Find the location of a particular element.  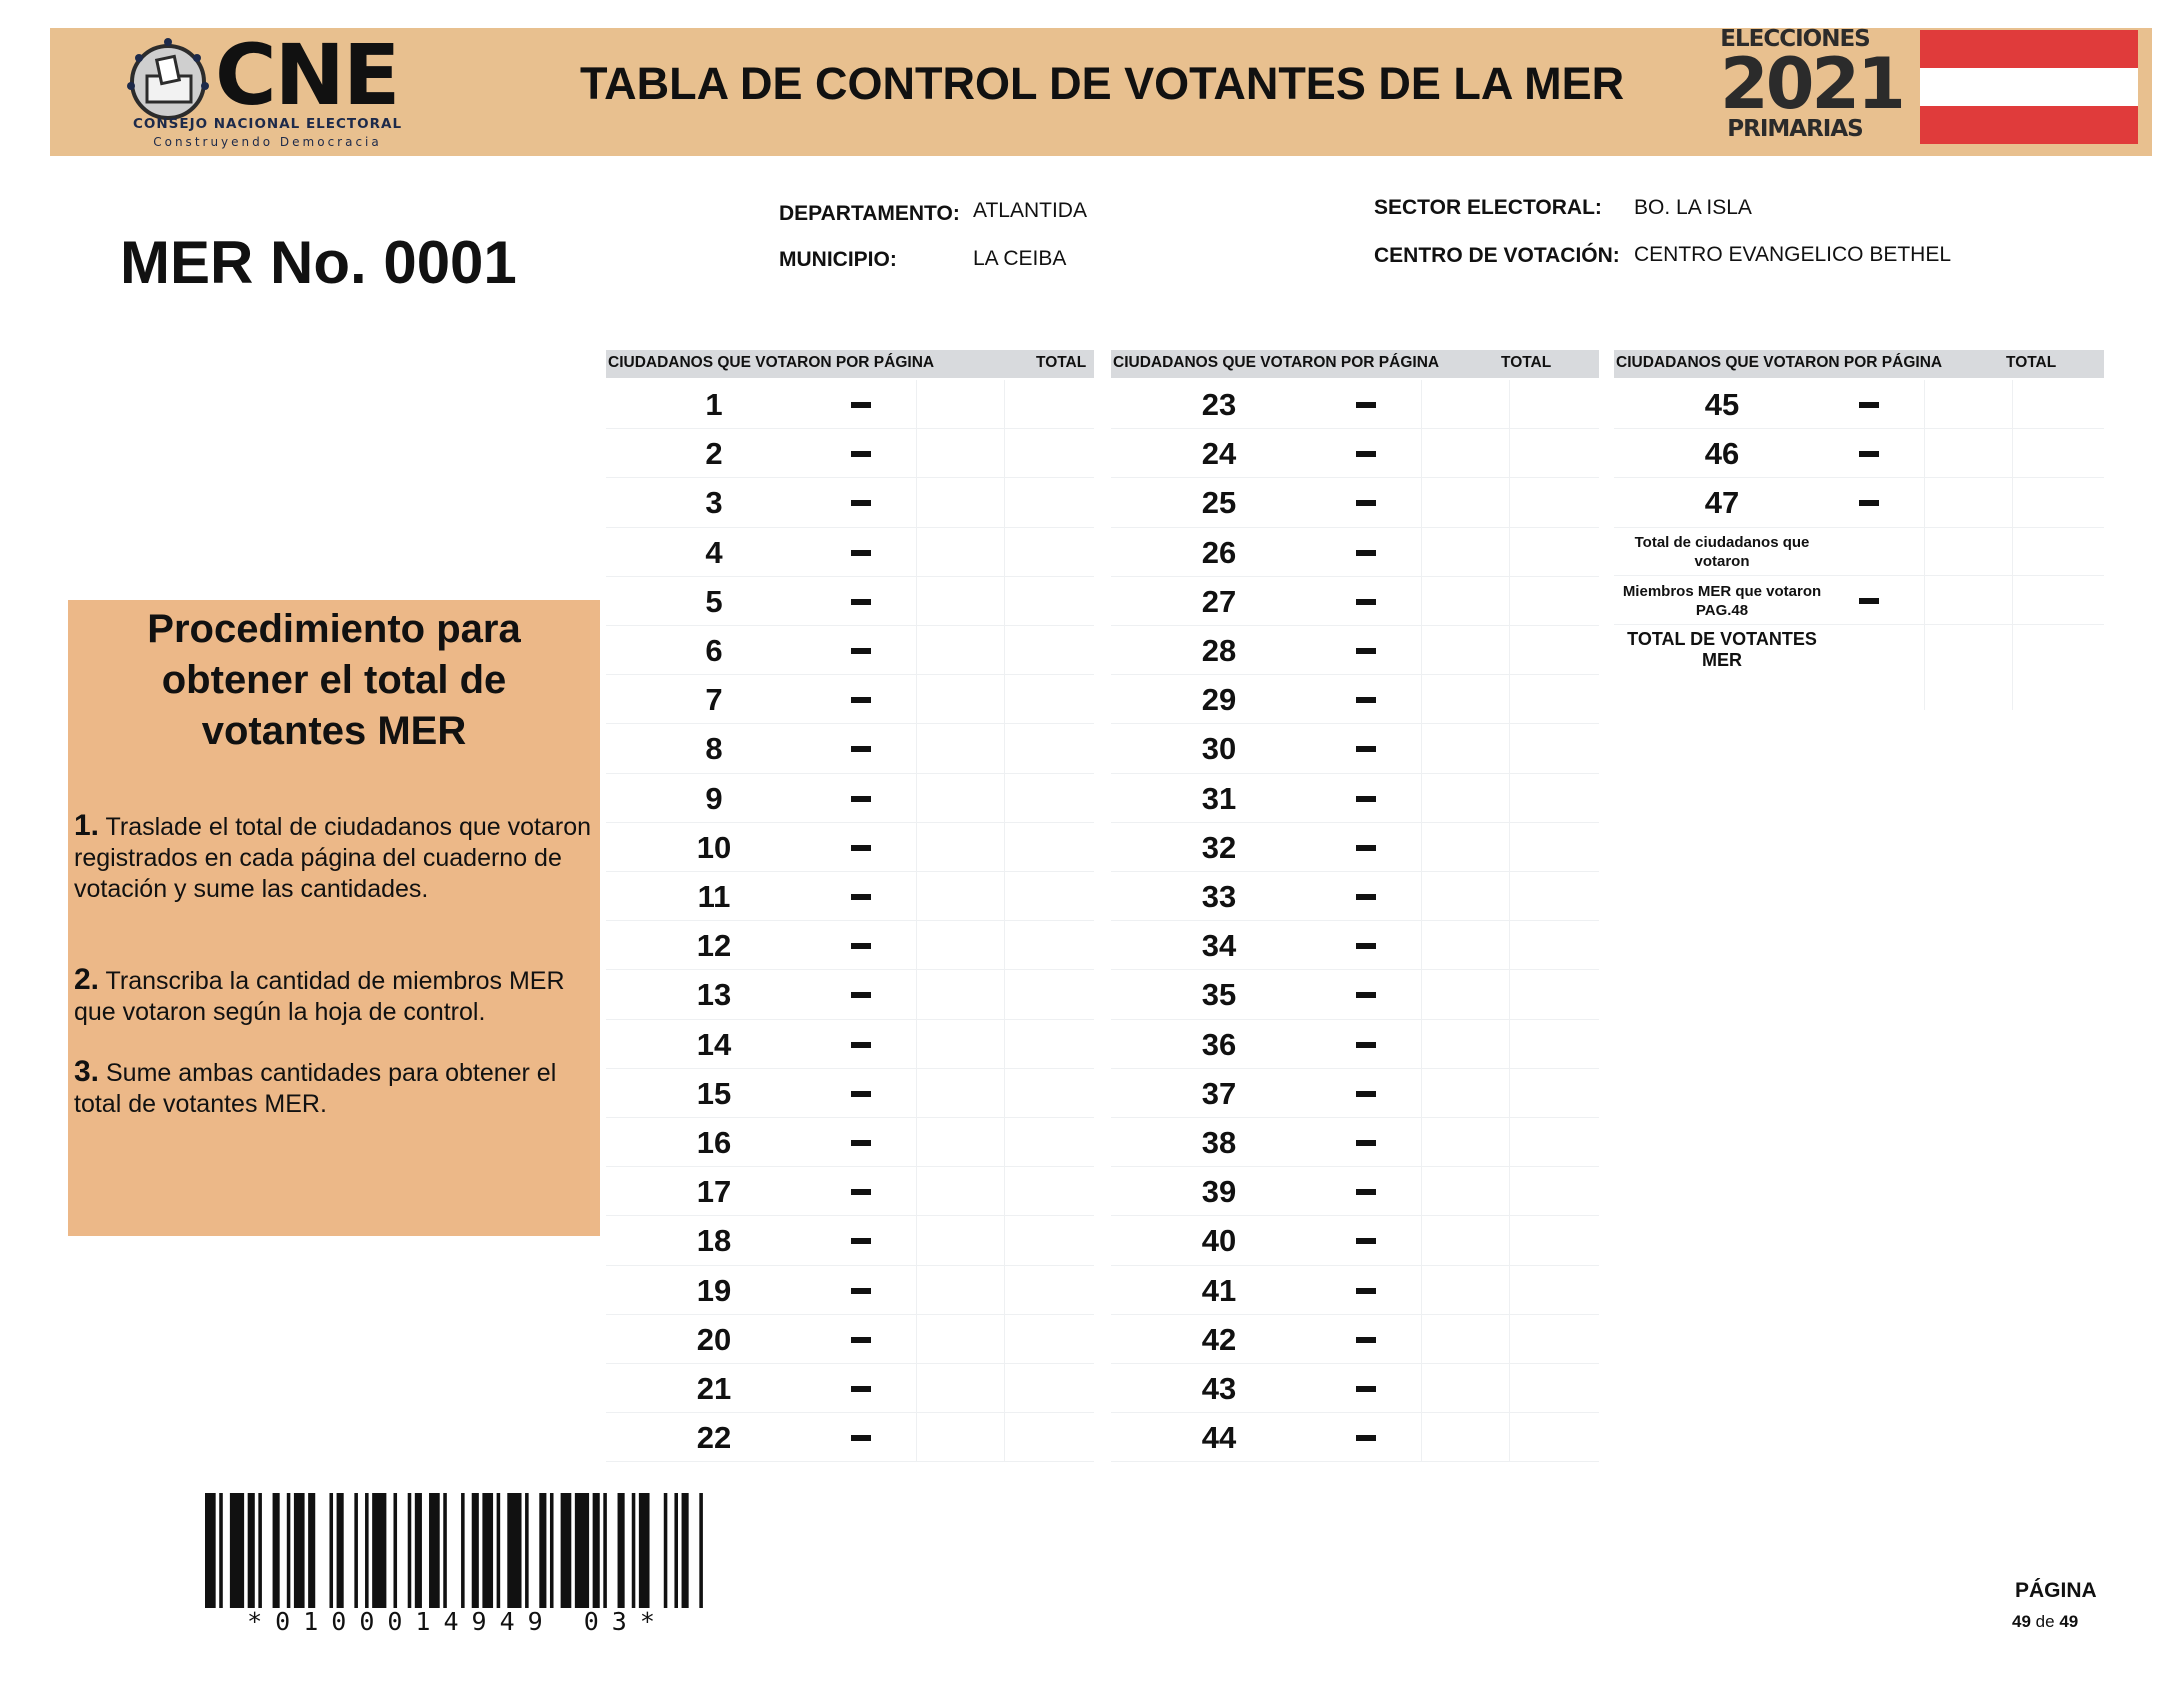

page-number: 6 is located at coordinates (714, 650).